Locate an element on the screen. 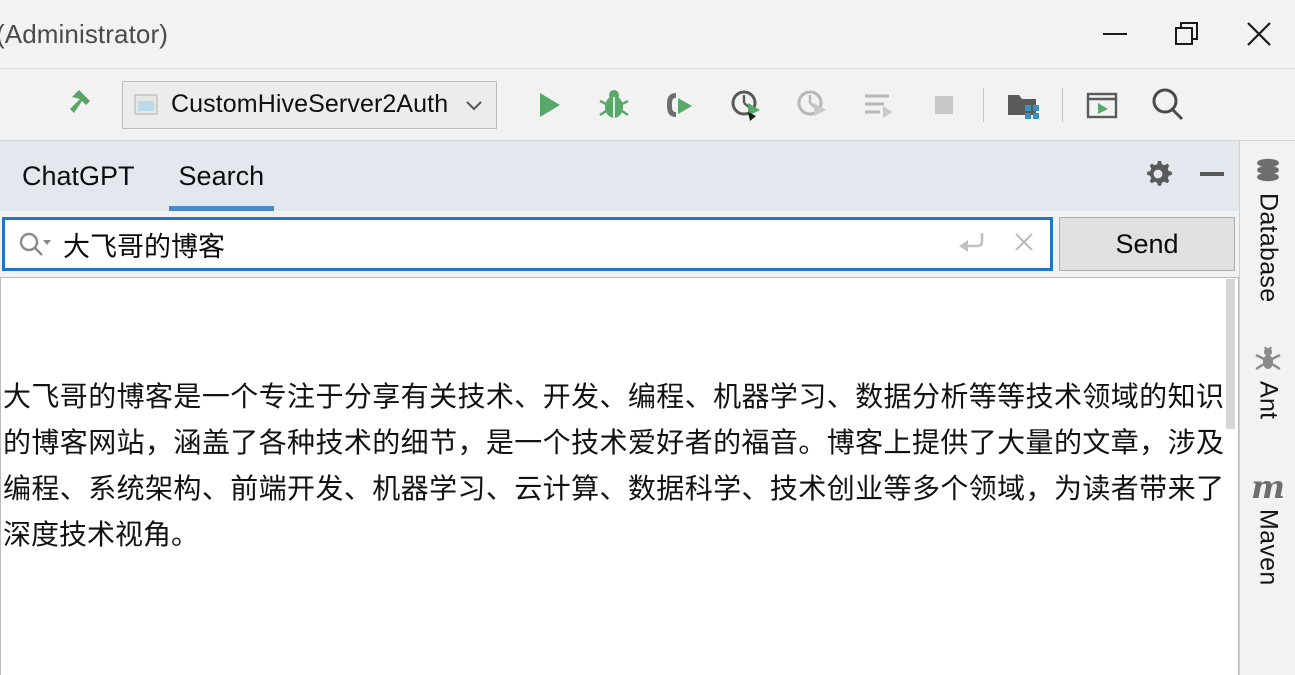 The image size is (1295, 675). tab-chatgpt-label: ChatGPT is located at coordinates (78, 175).